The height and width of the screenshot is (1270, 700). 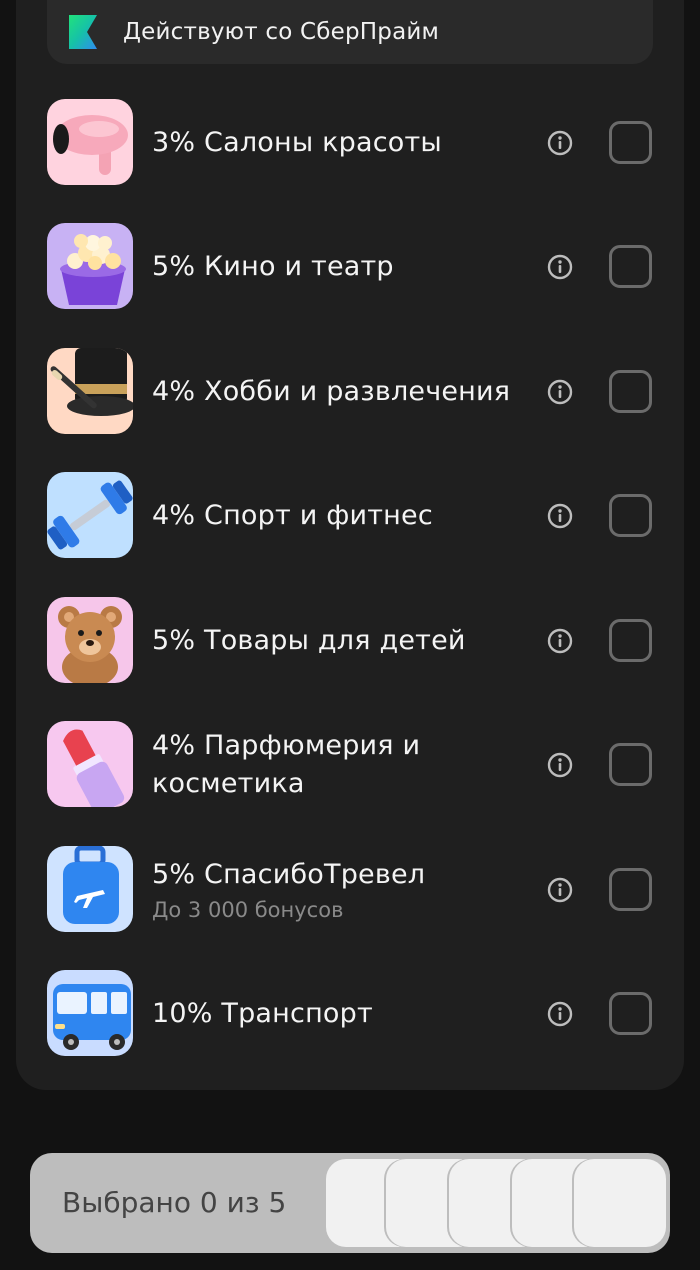 What do you see at coordinates (286, 745) in the screenshot?
I see `category-label-line1: 4% Парфюмерия и` at bounding box center [286, 745].